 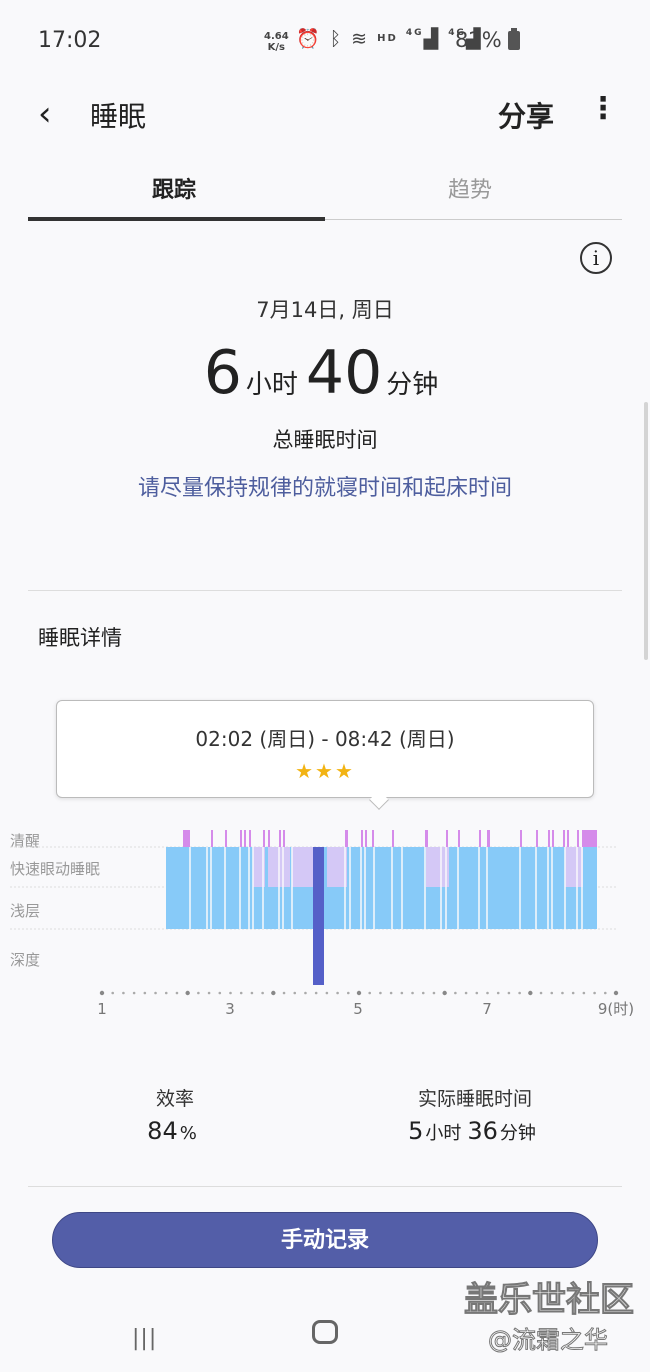 What do you see at coordinates (271, 385) in the screenshot?
I see `hours-unit: 小时` at bounding box center [271, 385].